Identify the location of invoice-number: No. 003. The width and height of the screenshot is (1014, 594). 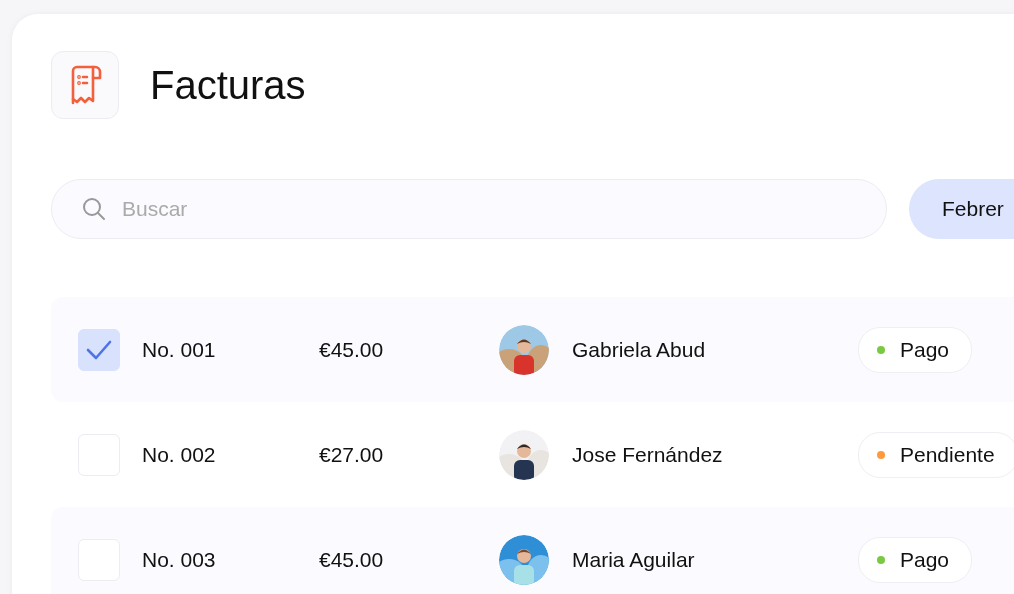
(179, 559).